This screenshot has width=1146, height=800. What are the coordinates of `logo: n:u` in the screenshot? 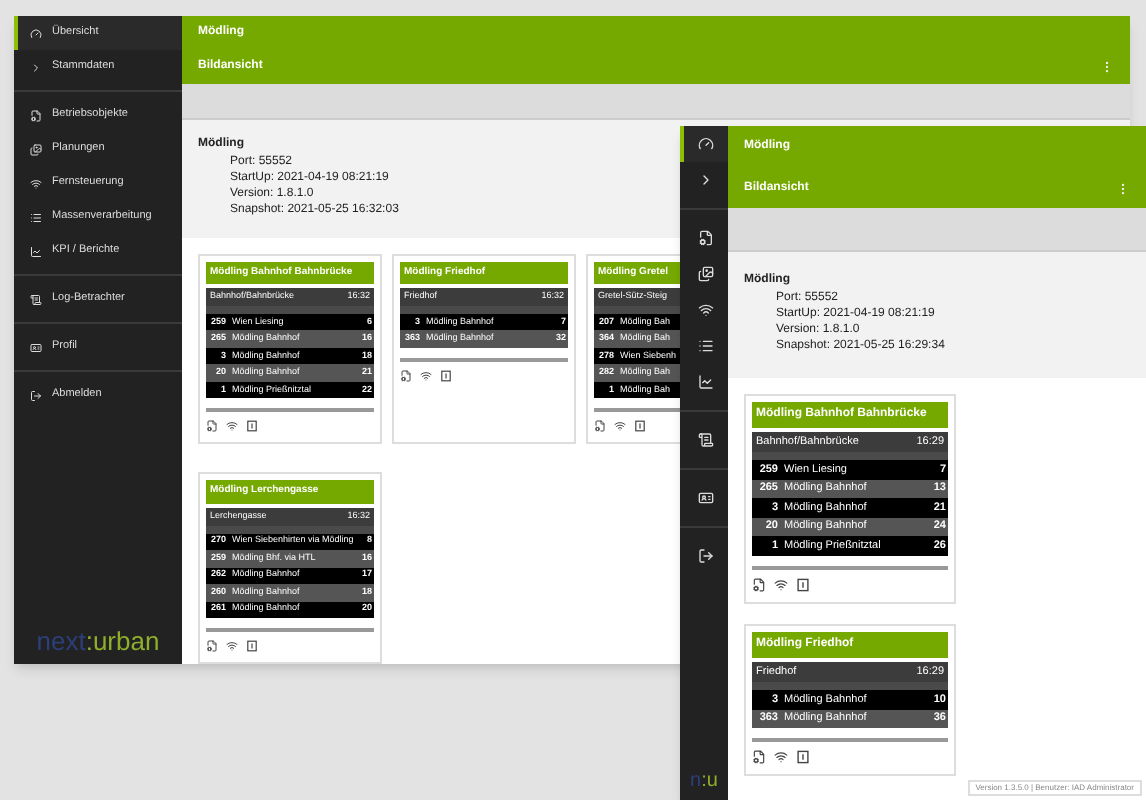 It's located at (704, 782).